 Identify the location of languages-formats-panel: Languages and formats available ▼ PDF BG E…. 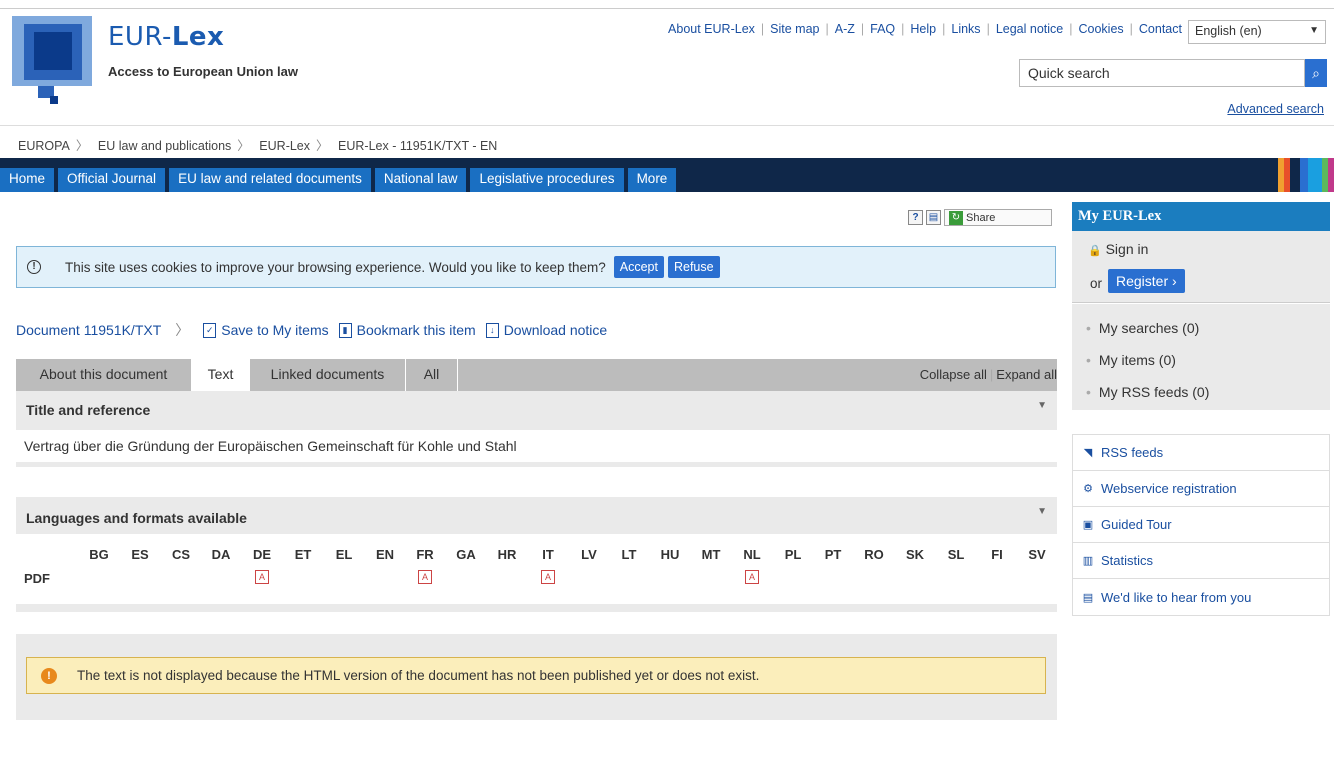
(536, 554).